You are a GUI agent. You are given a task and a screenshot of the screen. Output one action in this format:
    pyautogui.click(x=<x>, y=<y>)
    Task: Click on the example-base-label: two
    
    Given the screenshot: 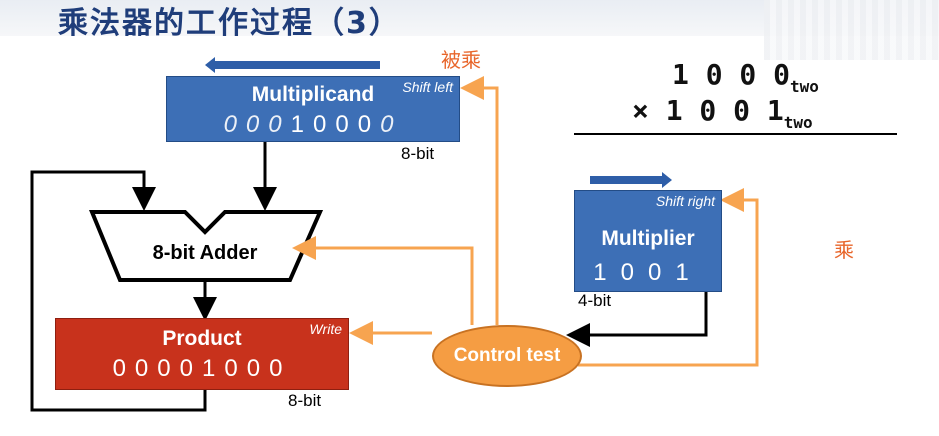 What is the action you would take?
    pyautogui.click(x=798, y=122)
    